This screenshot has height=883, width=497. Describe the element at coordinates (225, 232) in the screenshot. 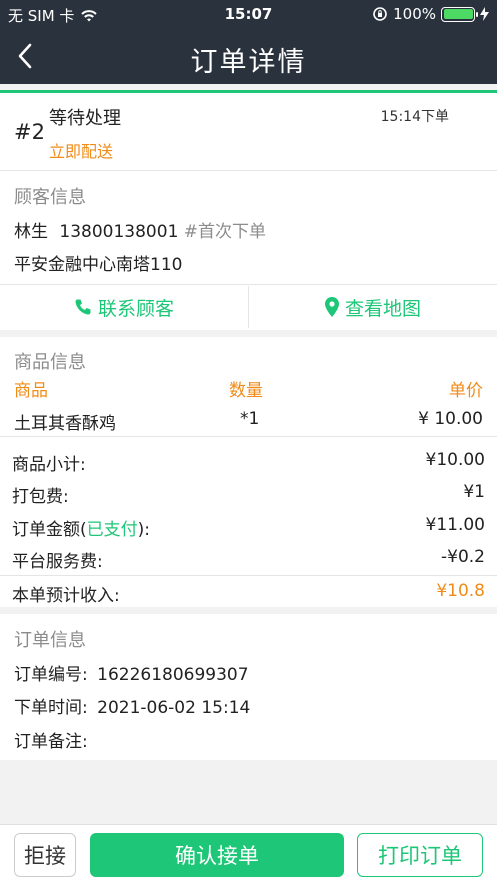

I see `customer-tag: #首次下单` at that location.